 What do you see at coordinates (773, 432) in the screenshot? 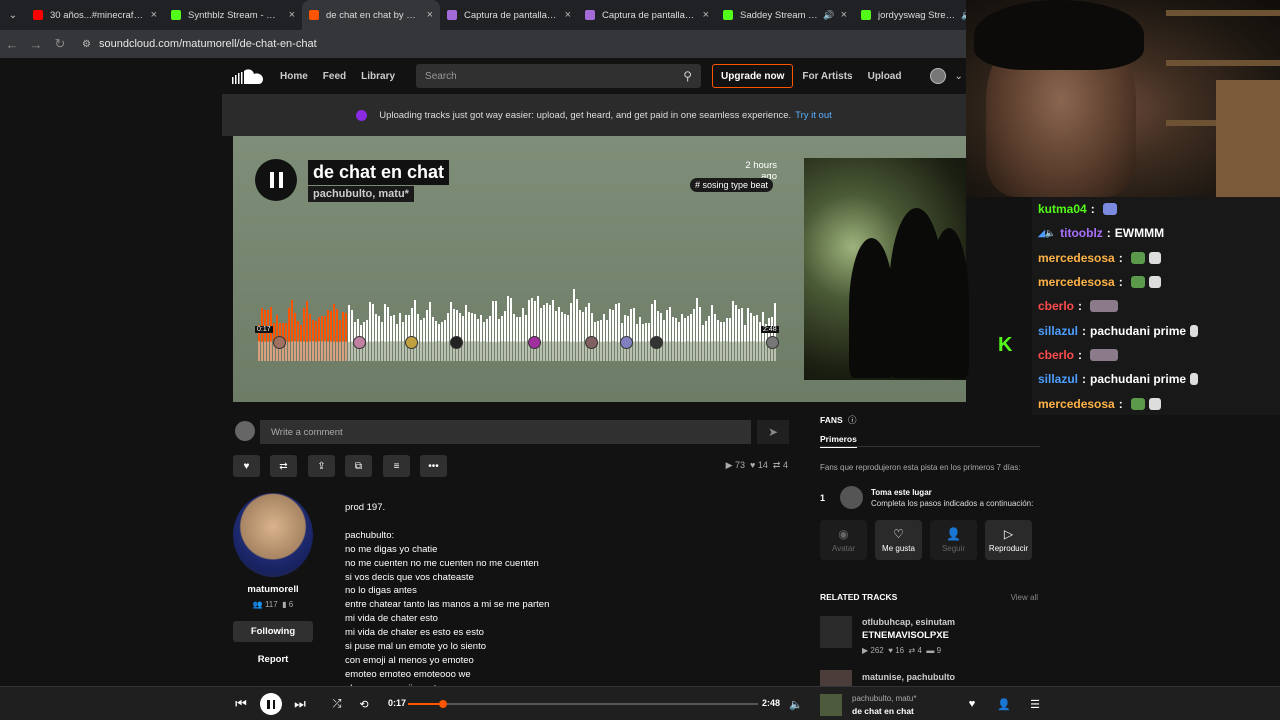
I see `send-comment-icon: ➤` at bounding box center [773, 432].